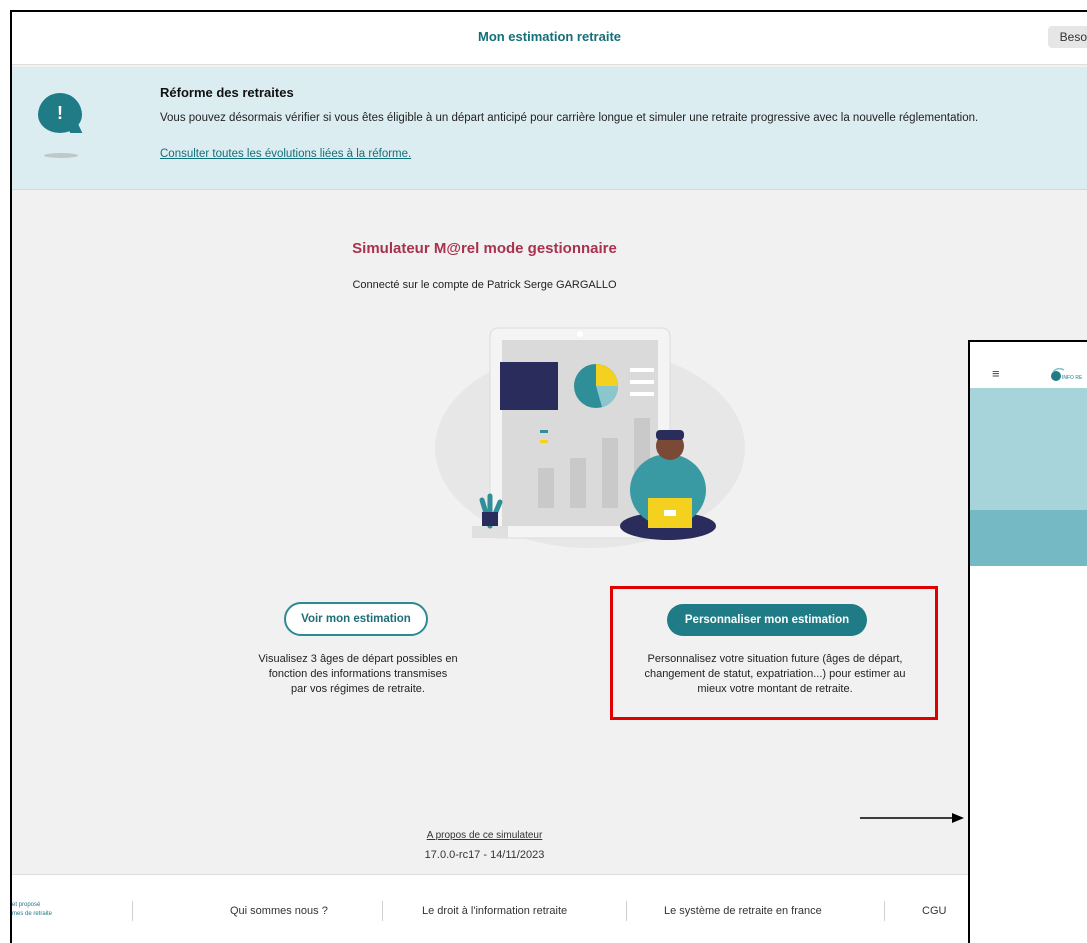 Image resolution: width=1087 pixels, height=943 pixels. What do you see at coordinates (1067, 374) in the screenshot?
I see `info-retraite-logo: INFO RE` at bounding box center [1067, 374].